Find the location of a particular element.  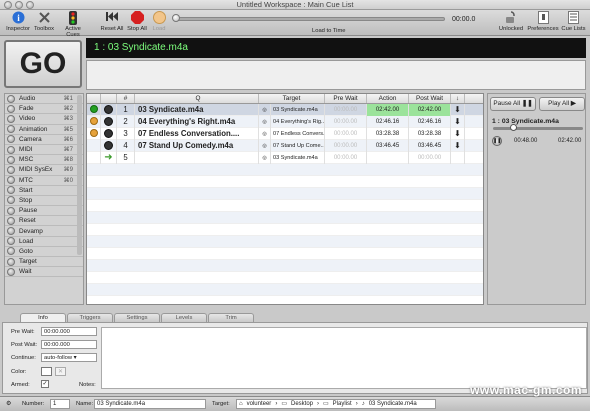

toolbox-item: Target is located at coordinates (44, 262).